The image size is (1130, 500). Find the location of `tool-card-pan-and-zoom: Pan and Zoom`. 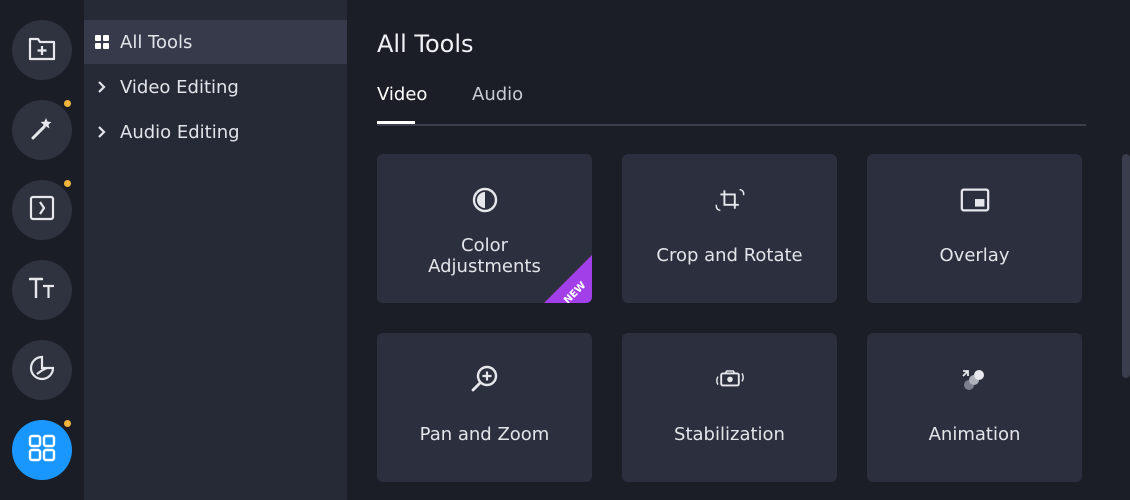

tool-card-pan-and-zoom: Pan and Zoom is located at coordinates (484, 407).